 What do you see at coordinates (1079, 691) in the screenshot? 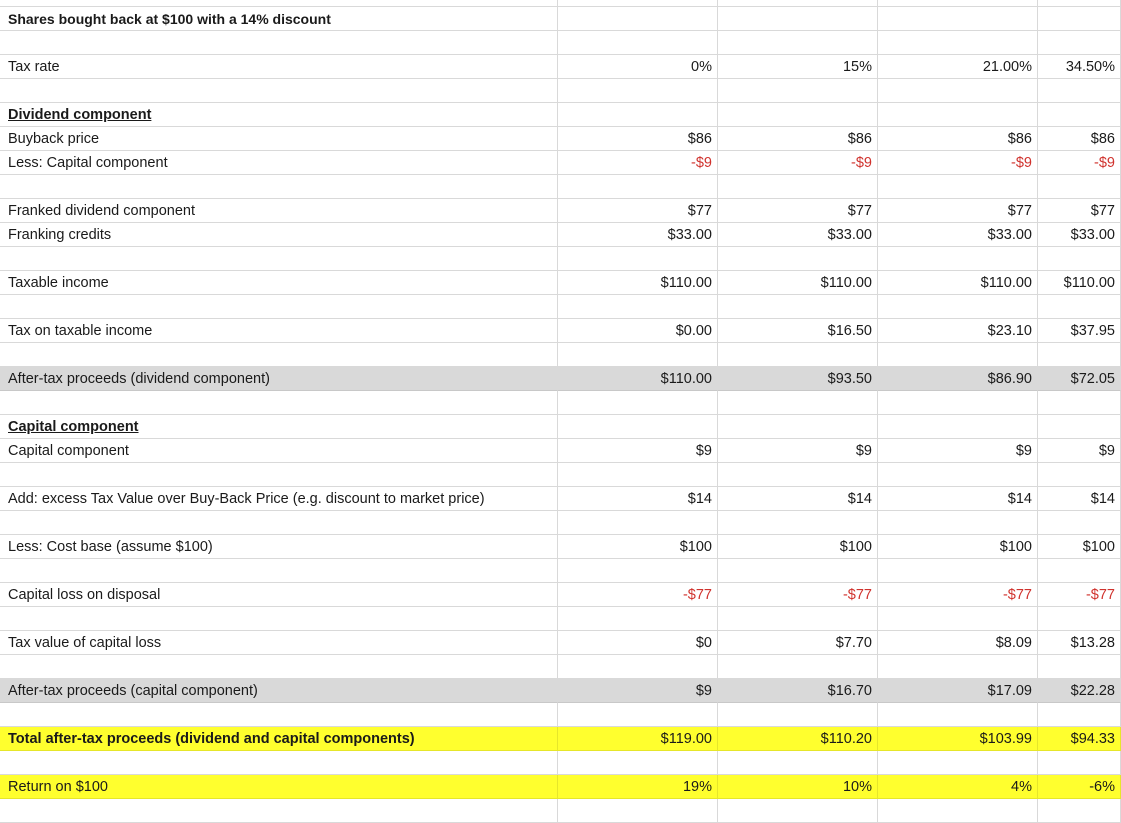
I see `value-cell: $22.28` at bounding box center [1079, 691].